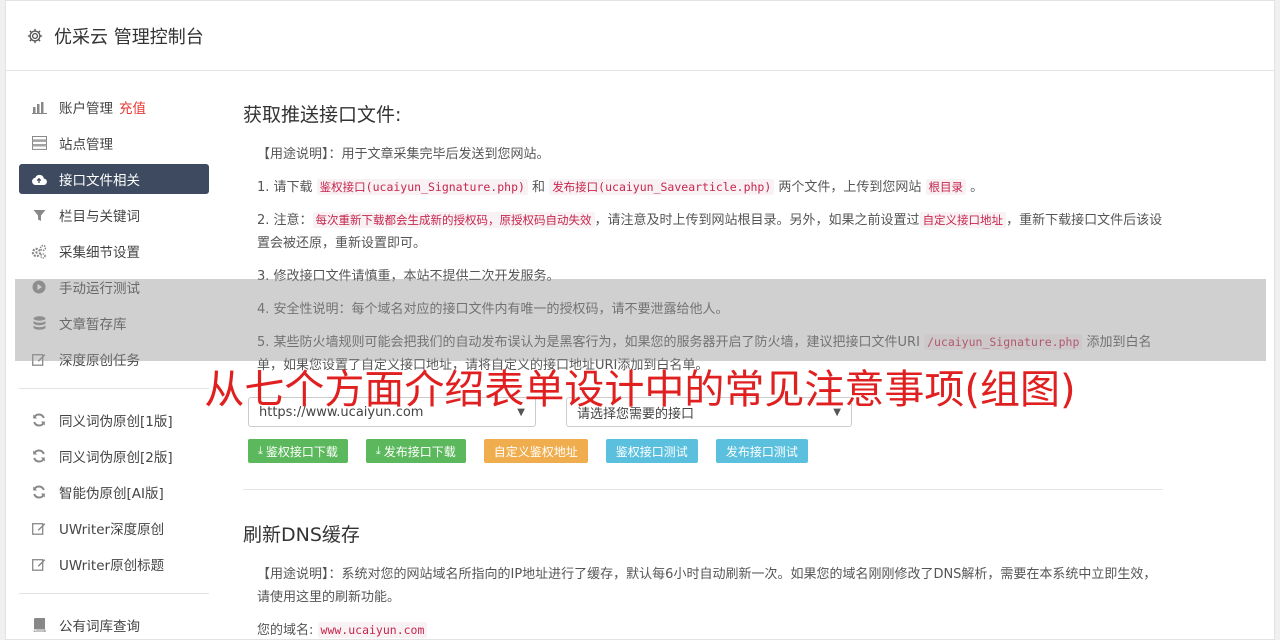 This screenshot has width=1280, height=640. What do you see at coordinates (640, 36) in the screenshot?
I see `header: 优采云 管理控制台` at bounding box center [640, 36].